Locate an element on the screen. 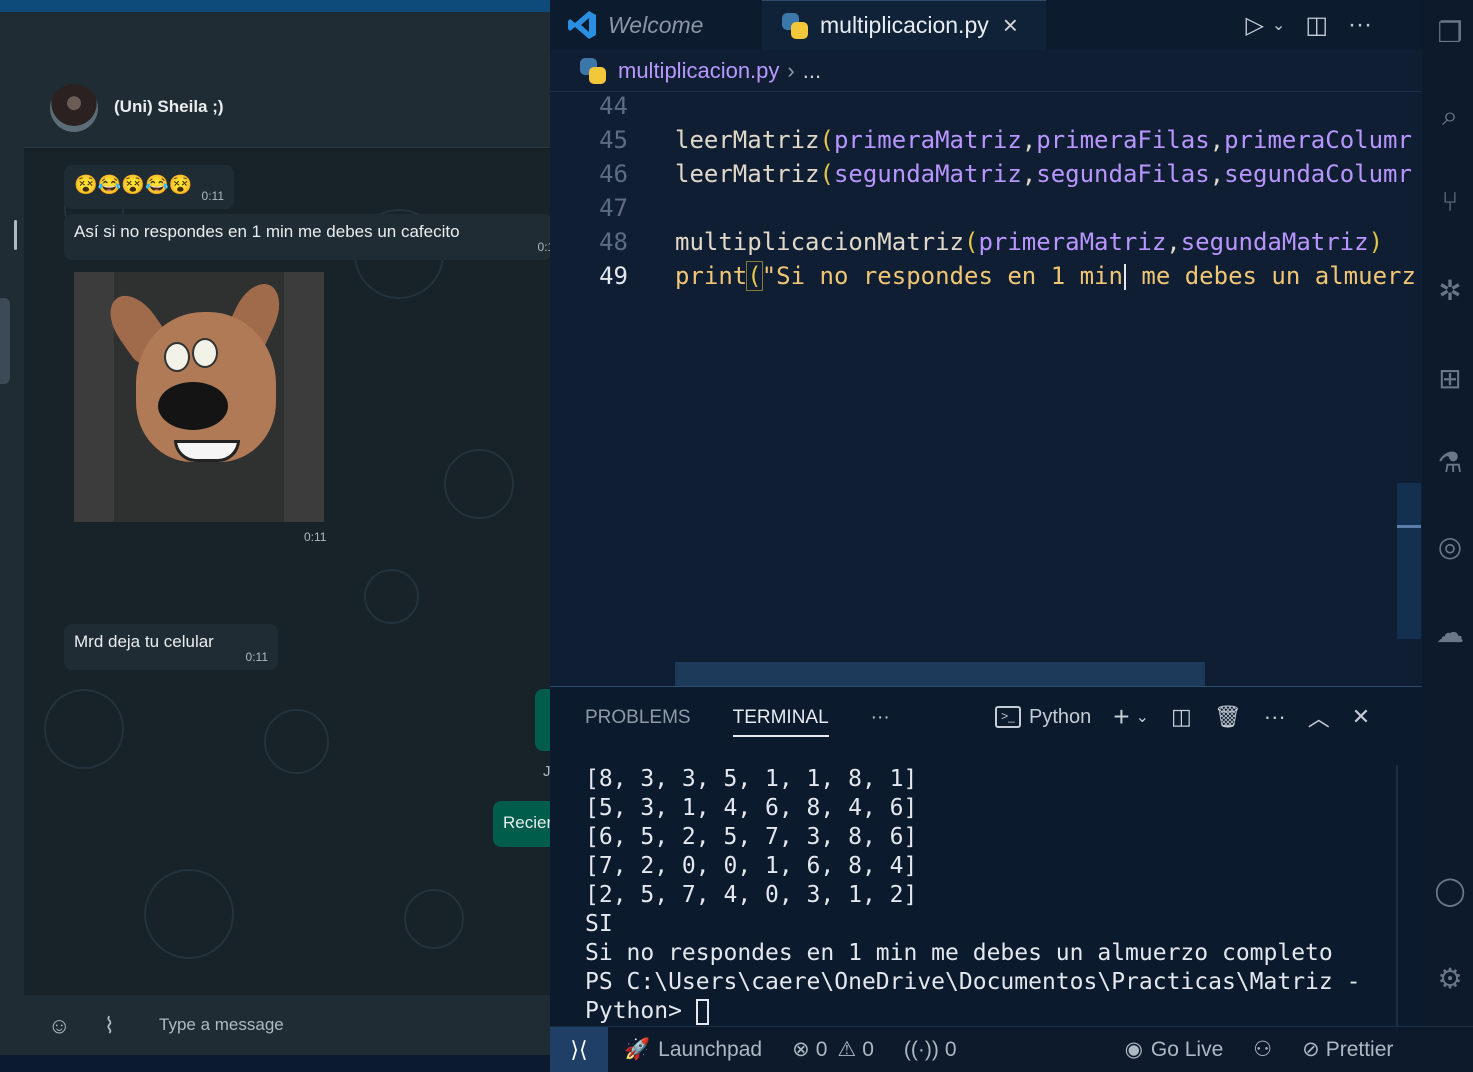  ports-count: 0 is located at coordinates (951, 1050).